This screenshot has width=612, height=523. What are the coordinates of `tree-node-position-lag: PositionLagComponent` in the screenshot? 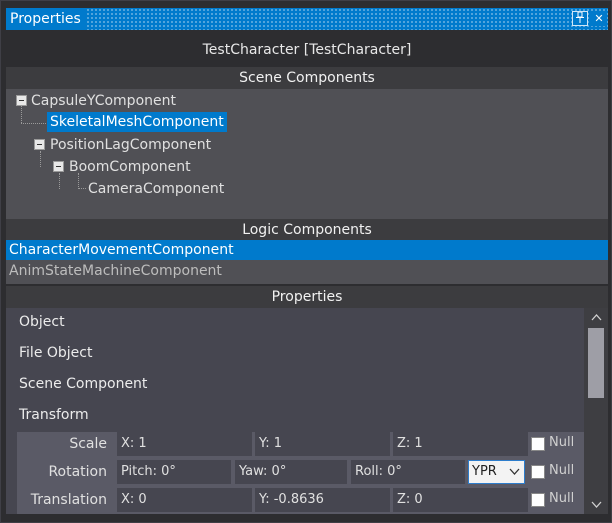 It's located at (130, 145).